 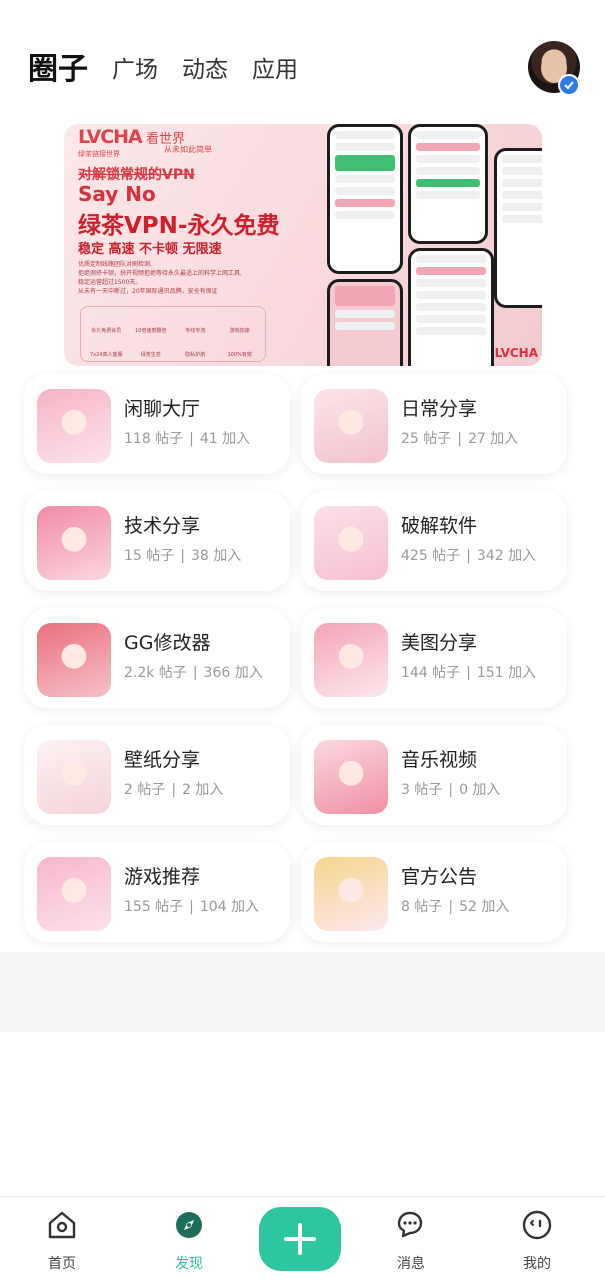 I want to click on banner-feature: 10倍速度翻倍, so click(x=151, y=331).